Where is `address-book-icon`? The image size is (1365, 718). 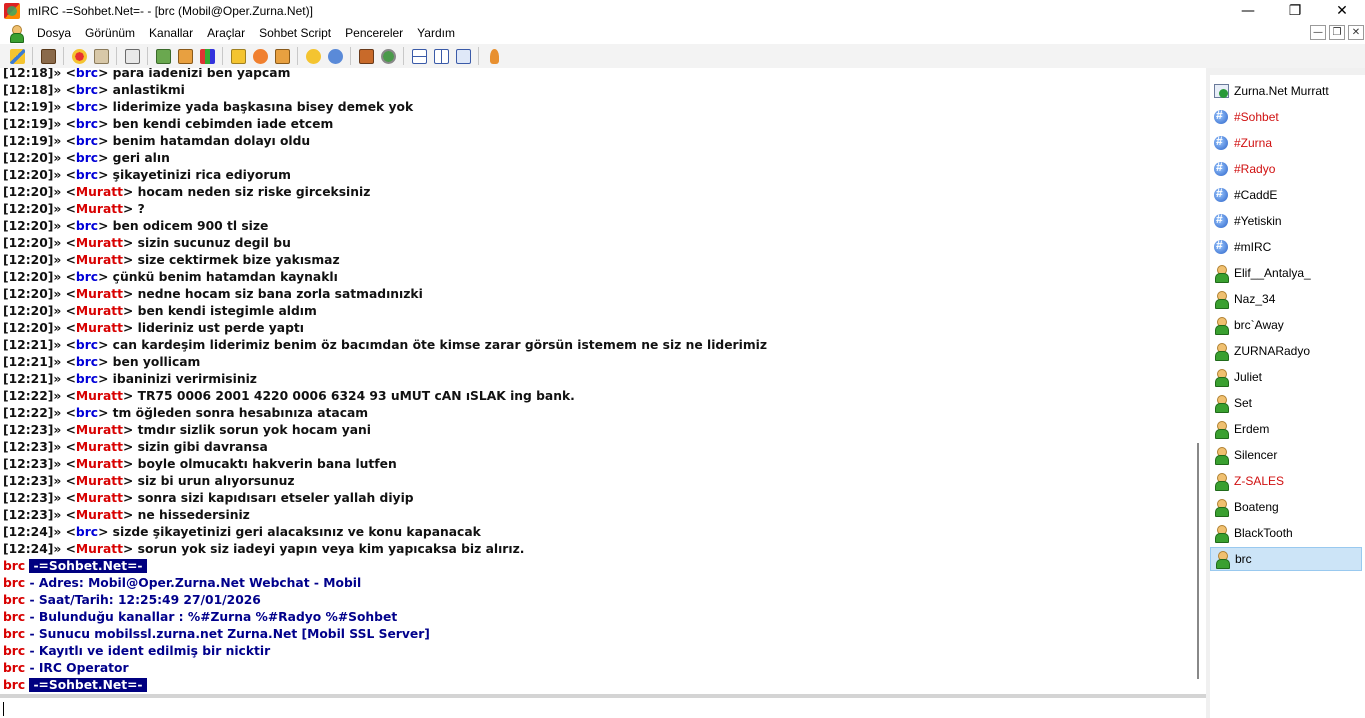
address-book-icon is located at coordinates (101, 56).